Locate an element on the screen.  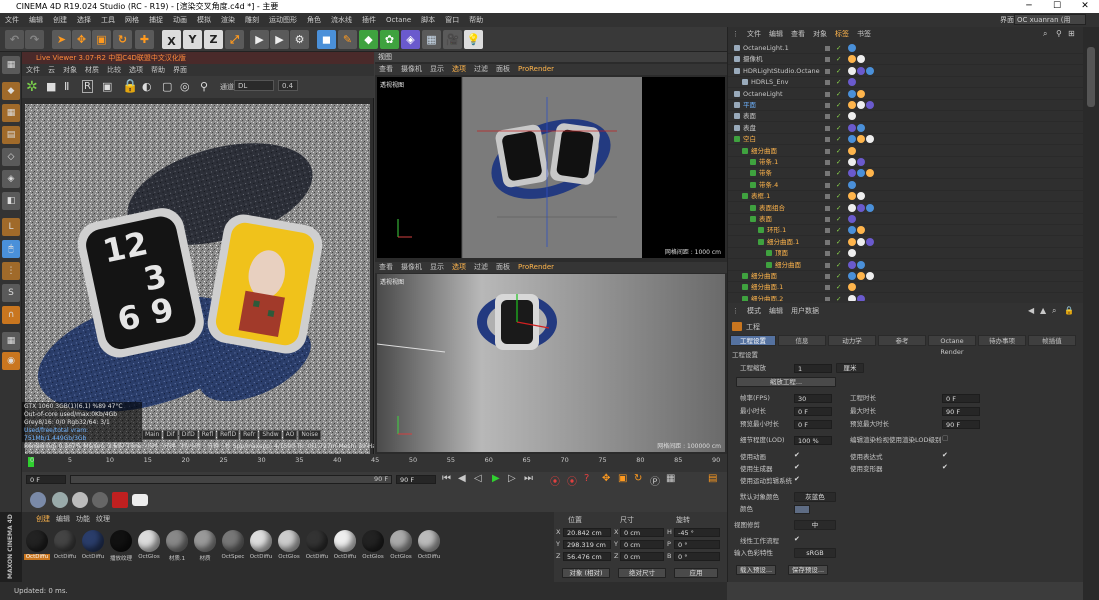
pass-dif: Dif is located at coordinates (170, 435).